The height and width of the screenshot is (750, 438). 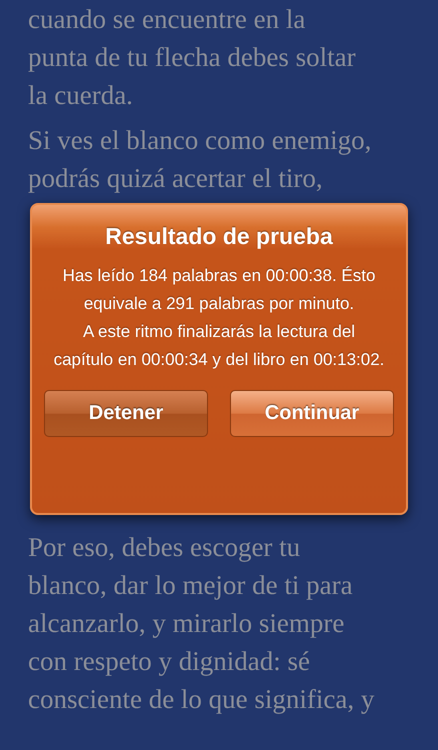 I want to click on book-paragraph: Si ves el blanco como enemigo, podrás quizá acertar el tiro,, so click(x=200, y=159).